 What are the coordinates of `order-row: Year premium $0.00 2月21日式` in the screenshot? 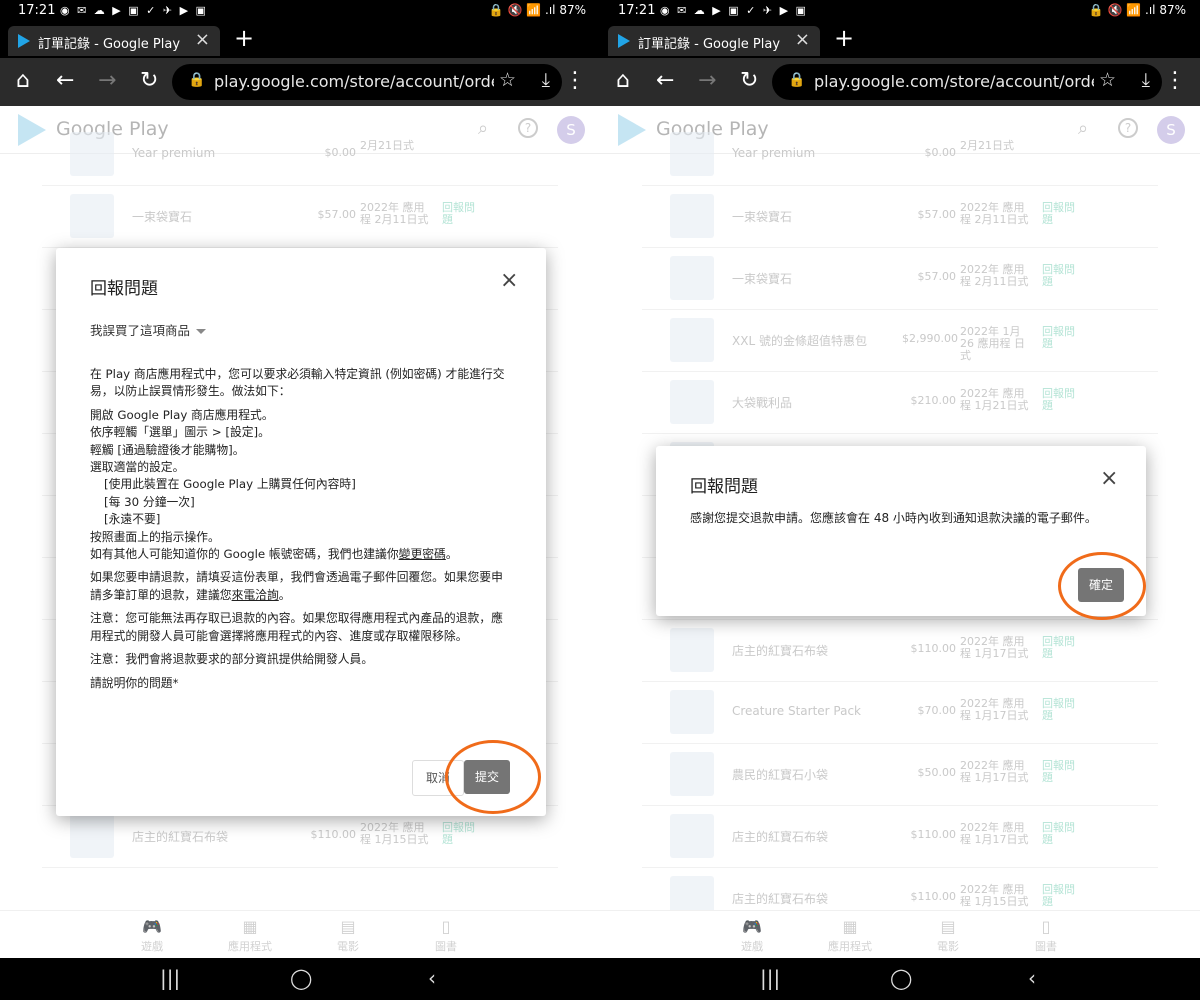 It's located at (300, 155).